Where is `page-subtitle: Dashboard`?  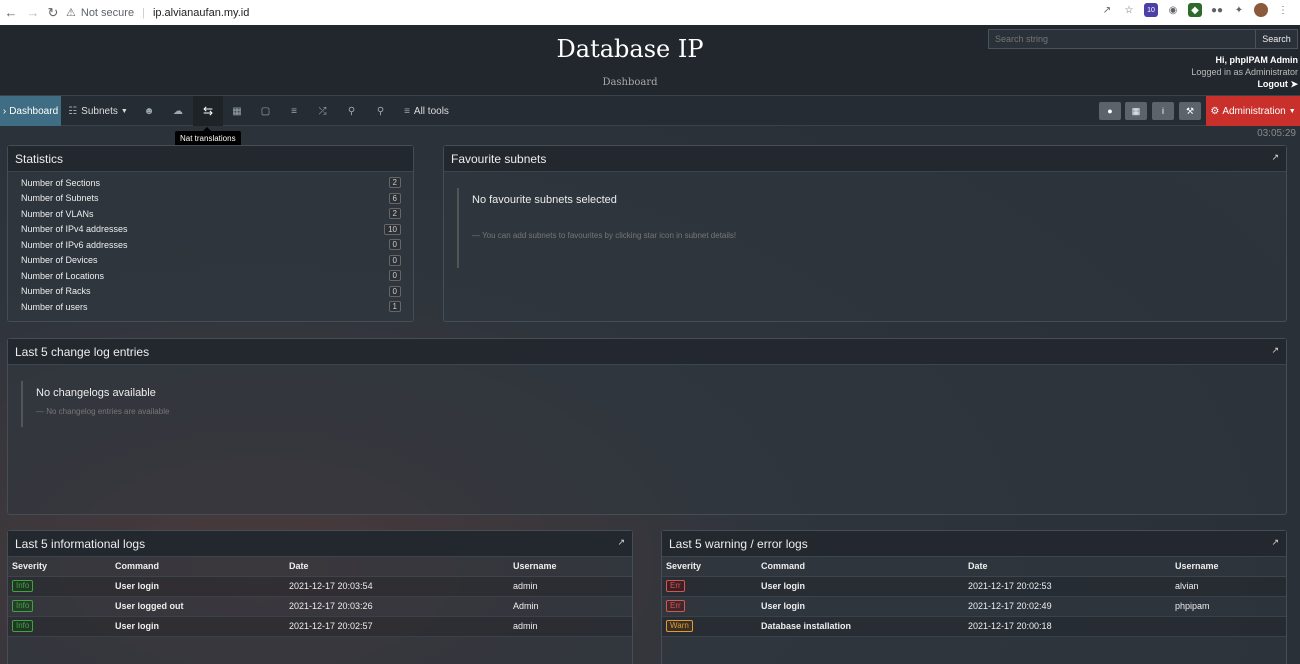 page-subtitle: Dashboard is located at coordinates (630, 82).